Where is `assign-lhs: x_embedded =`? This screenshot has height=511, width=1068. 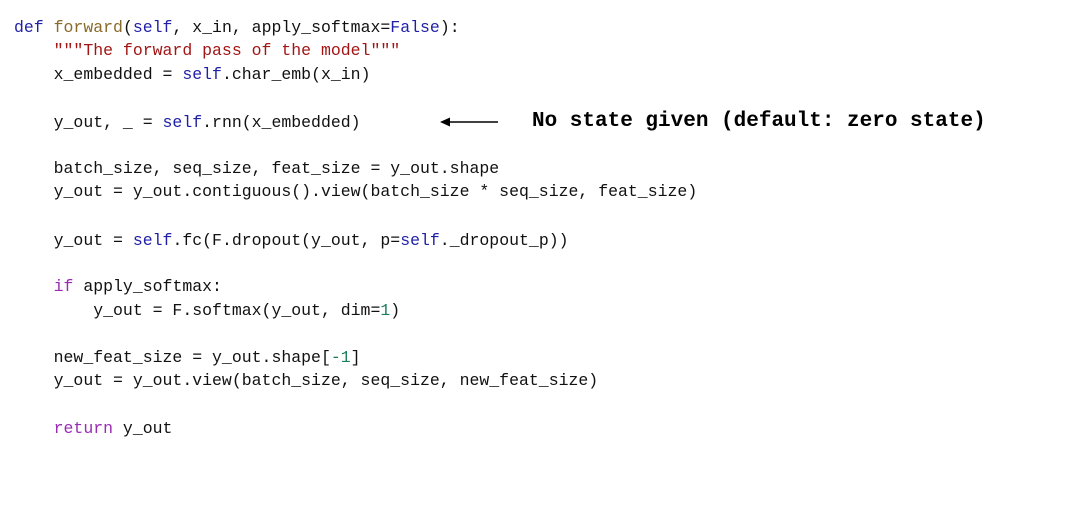
assign-lhs: x_embedded = is located at coordinates (118, 74).